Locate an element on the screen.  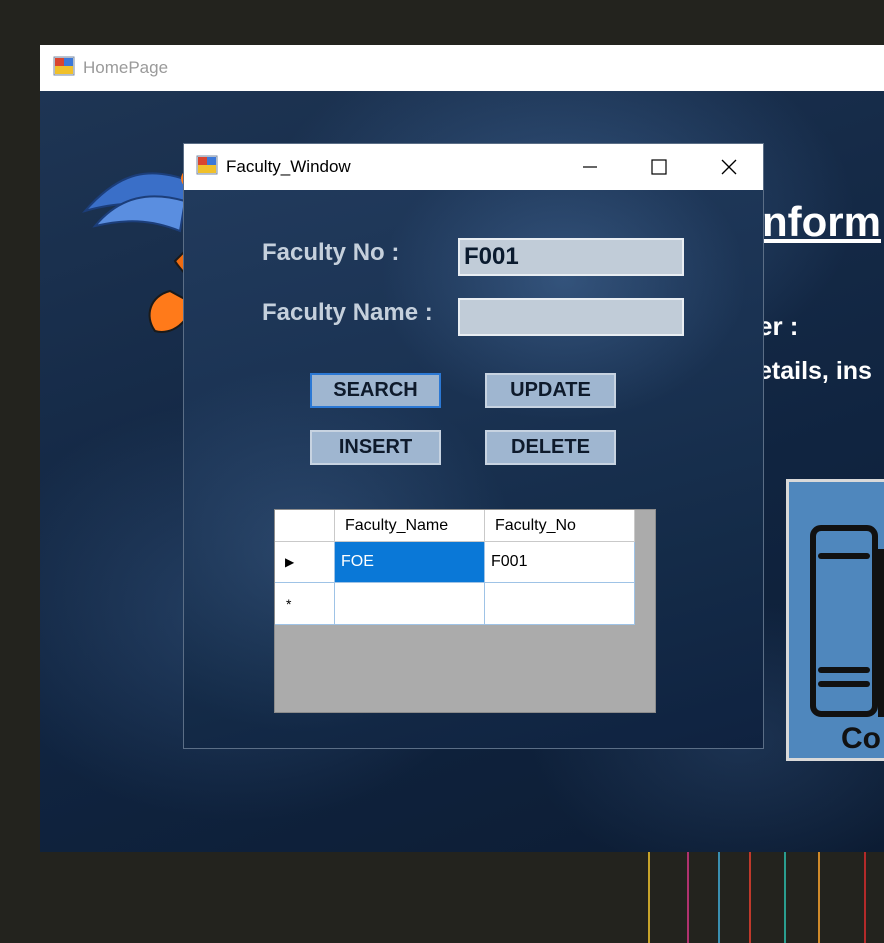
homepage-title: HomePage is located at coordinates (126, 67).